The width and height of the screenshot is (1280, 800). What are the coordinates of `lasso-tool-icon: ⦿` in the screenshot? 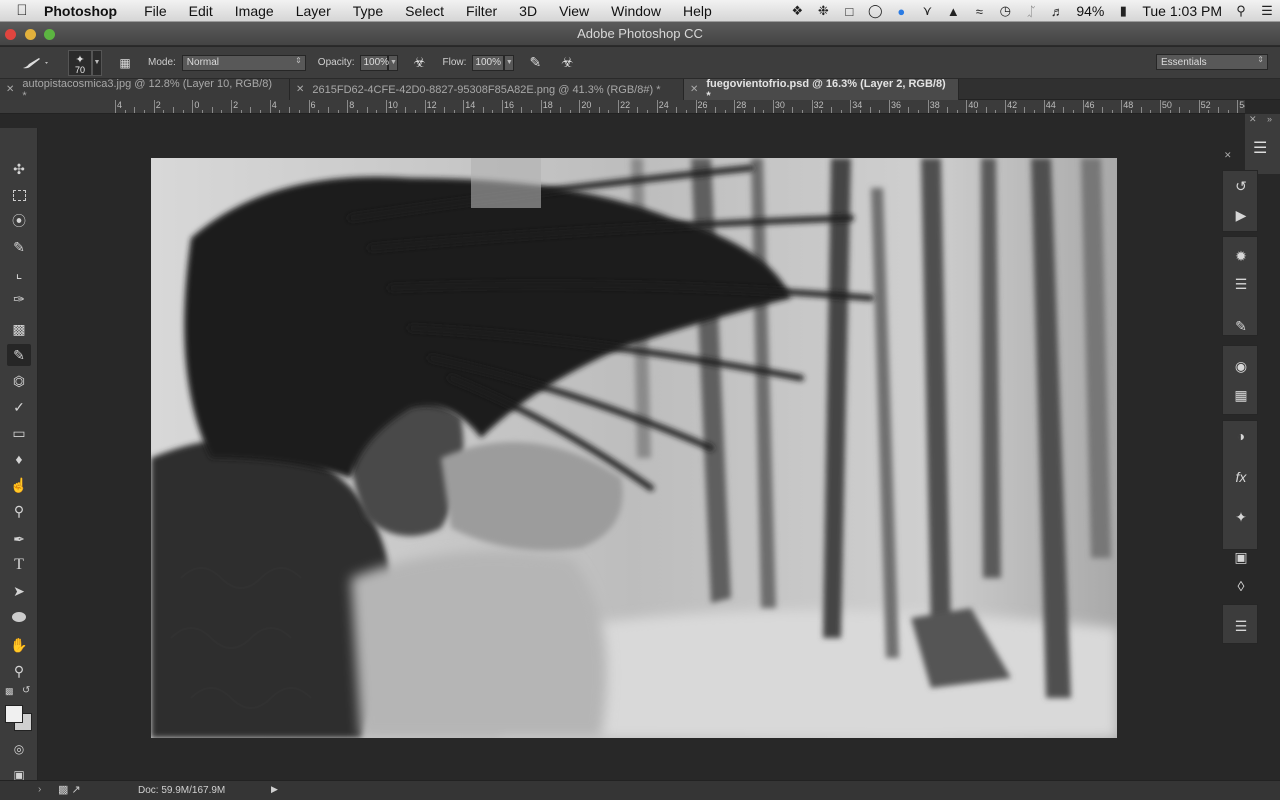 It's located at (19, 221).